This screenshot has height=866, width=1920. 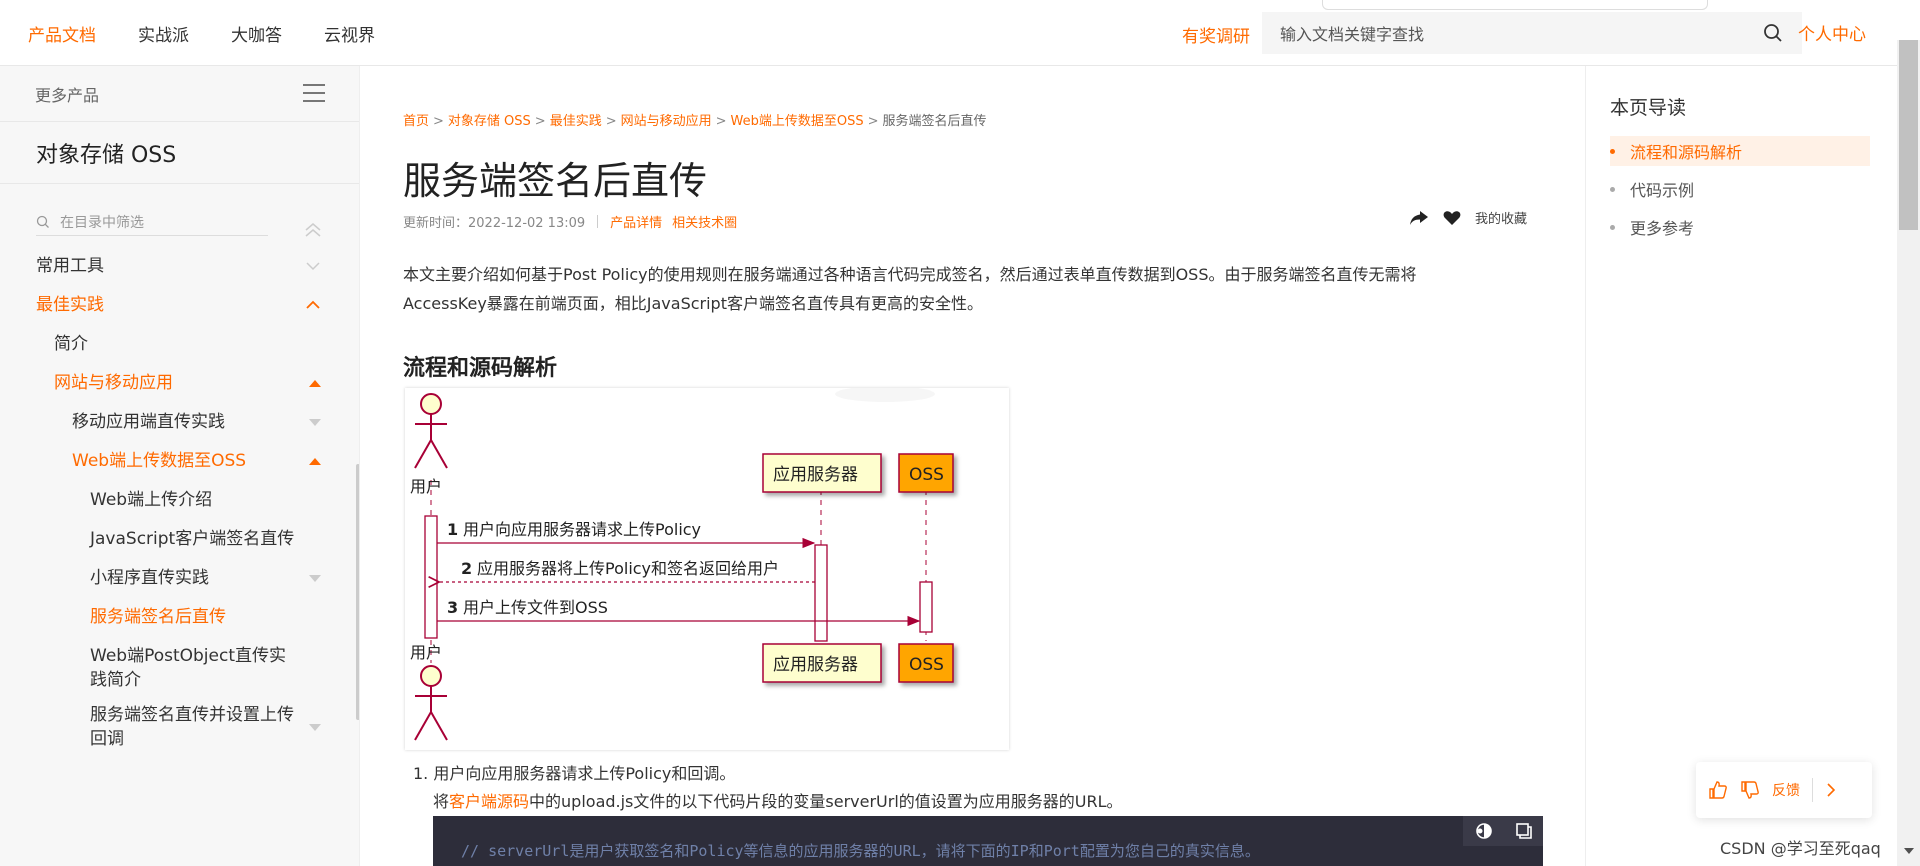 I want to click on tree-item-miniprogram: 小程序直传实践, so click(x=179, y=578).